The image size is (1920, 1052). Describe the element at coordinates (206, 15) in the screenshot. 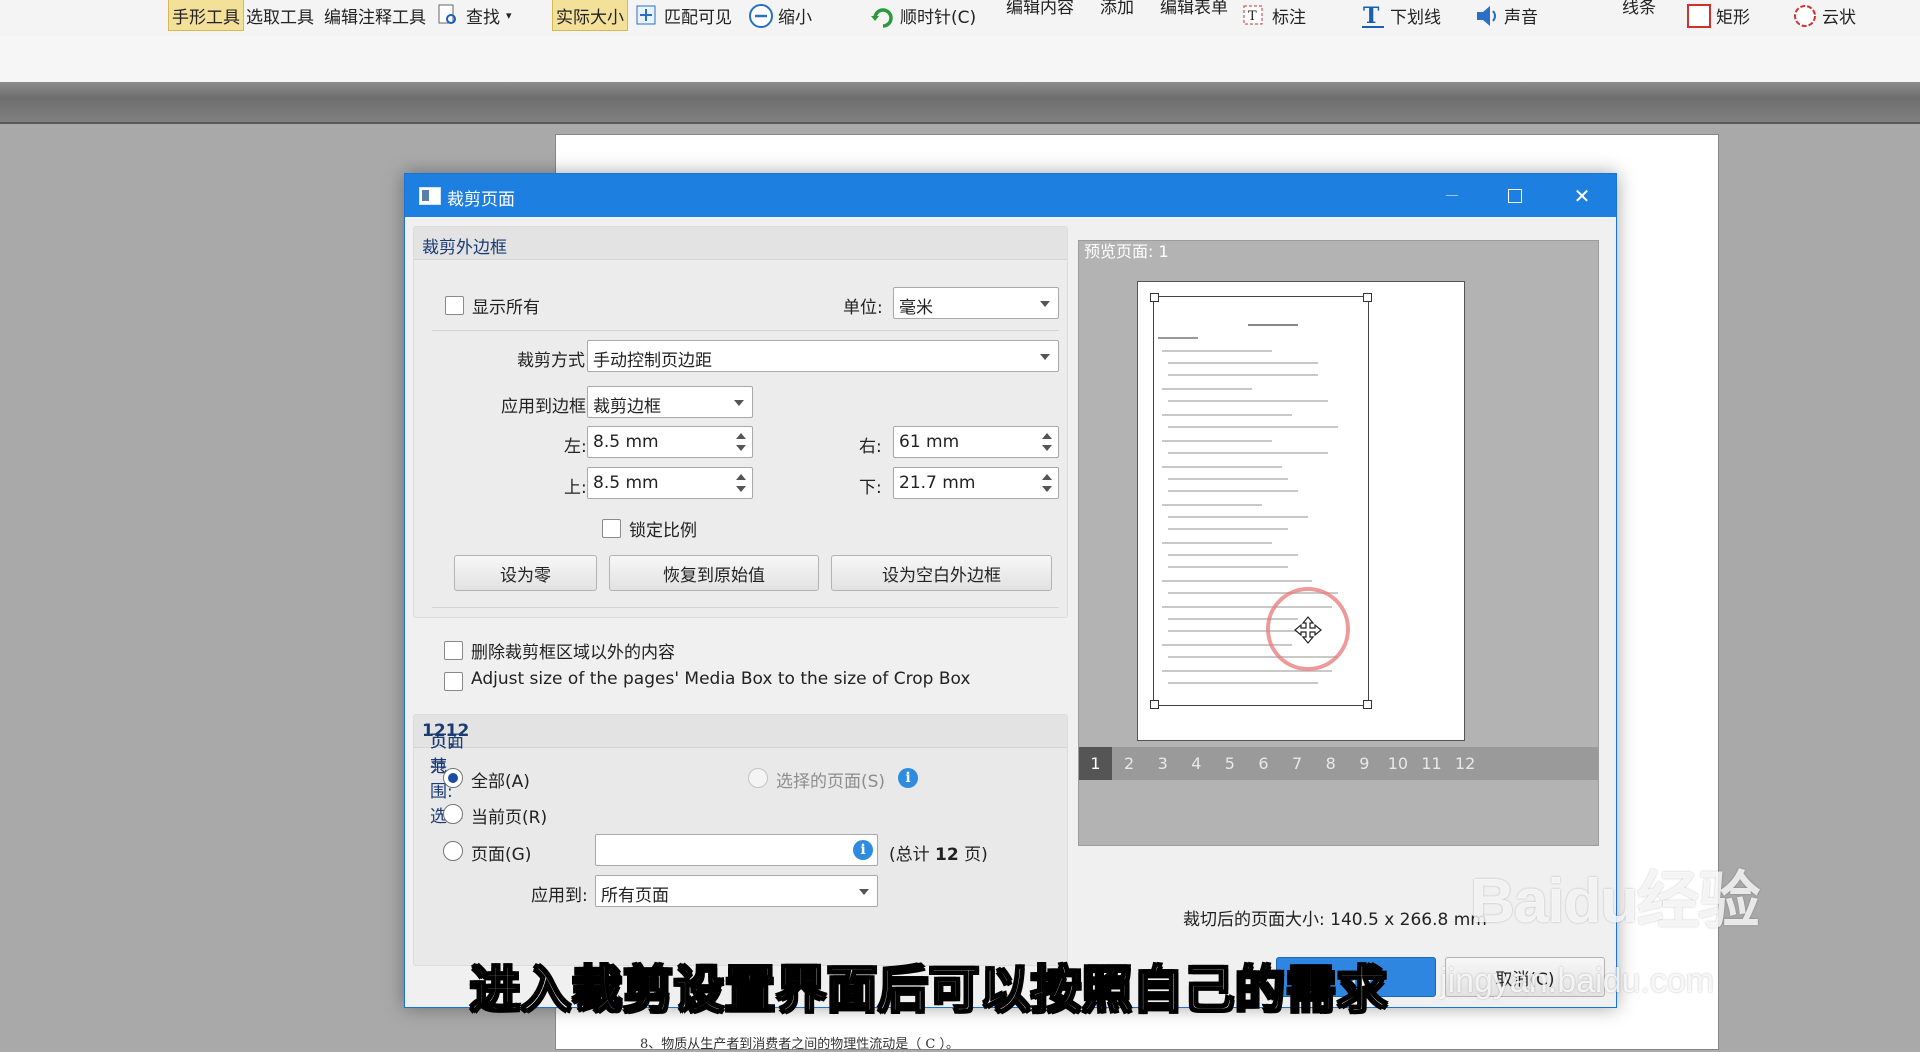

I see `hand-tool-button: 手形工具` at that location.